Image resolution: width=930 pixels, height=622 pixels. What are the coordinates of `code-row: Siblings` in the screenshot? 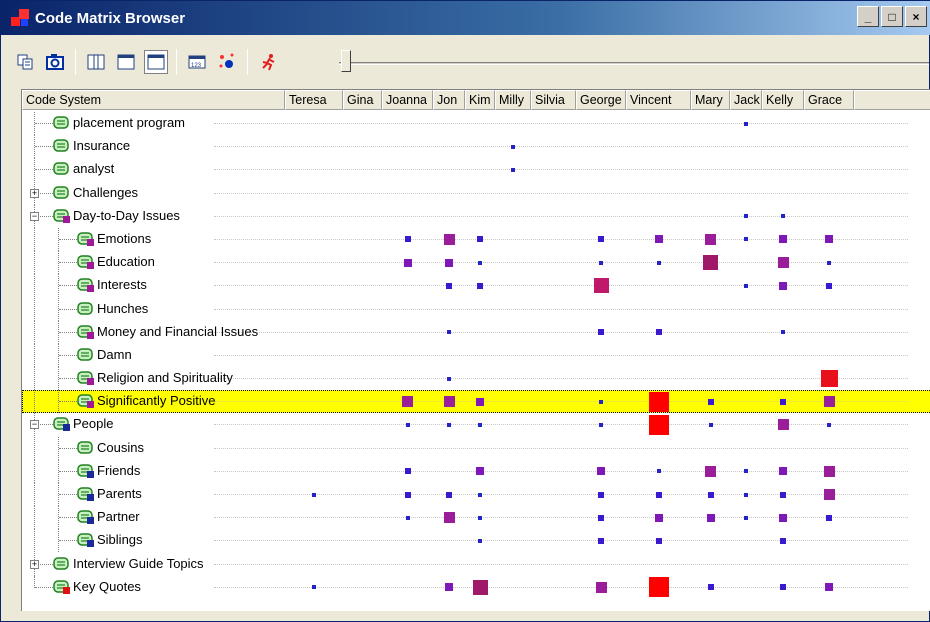 It's located at (476, 540).